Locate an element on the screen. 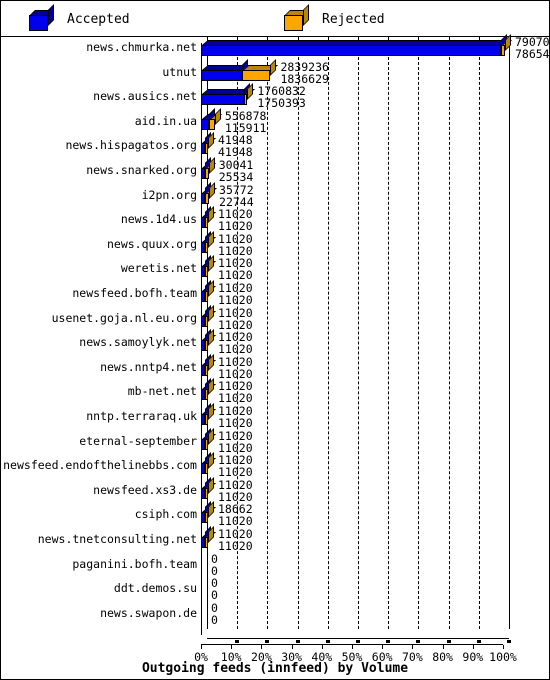 Image resolution: width=550 pixels, height=680 pixels. bar-row: news.ausics.net 1760832 1750393 is located at coordinates (275, 96).